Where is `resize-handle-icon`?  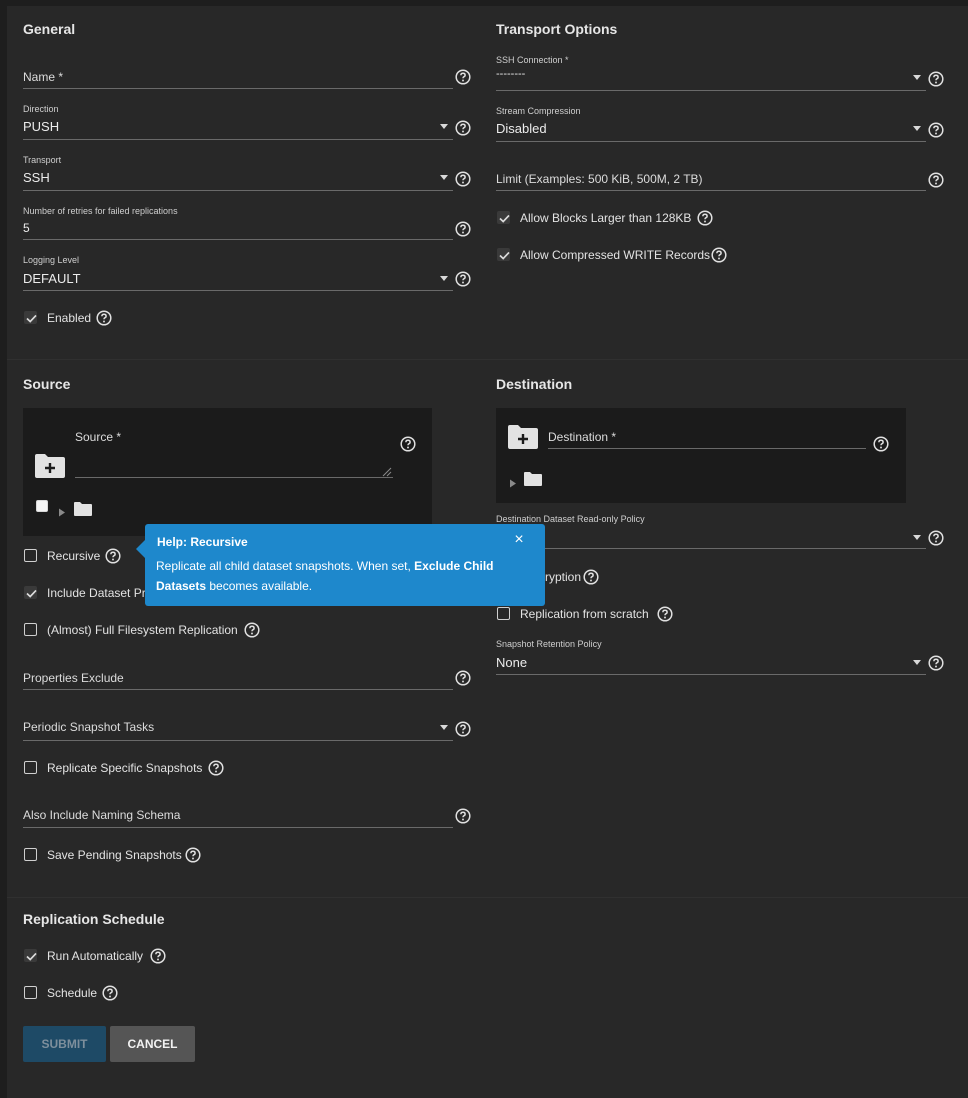
resize-handle-icon is located at coordinates (386, 473).